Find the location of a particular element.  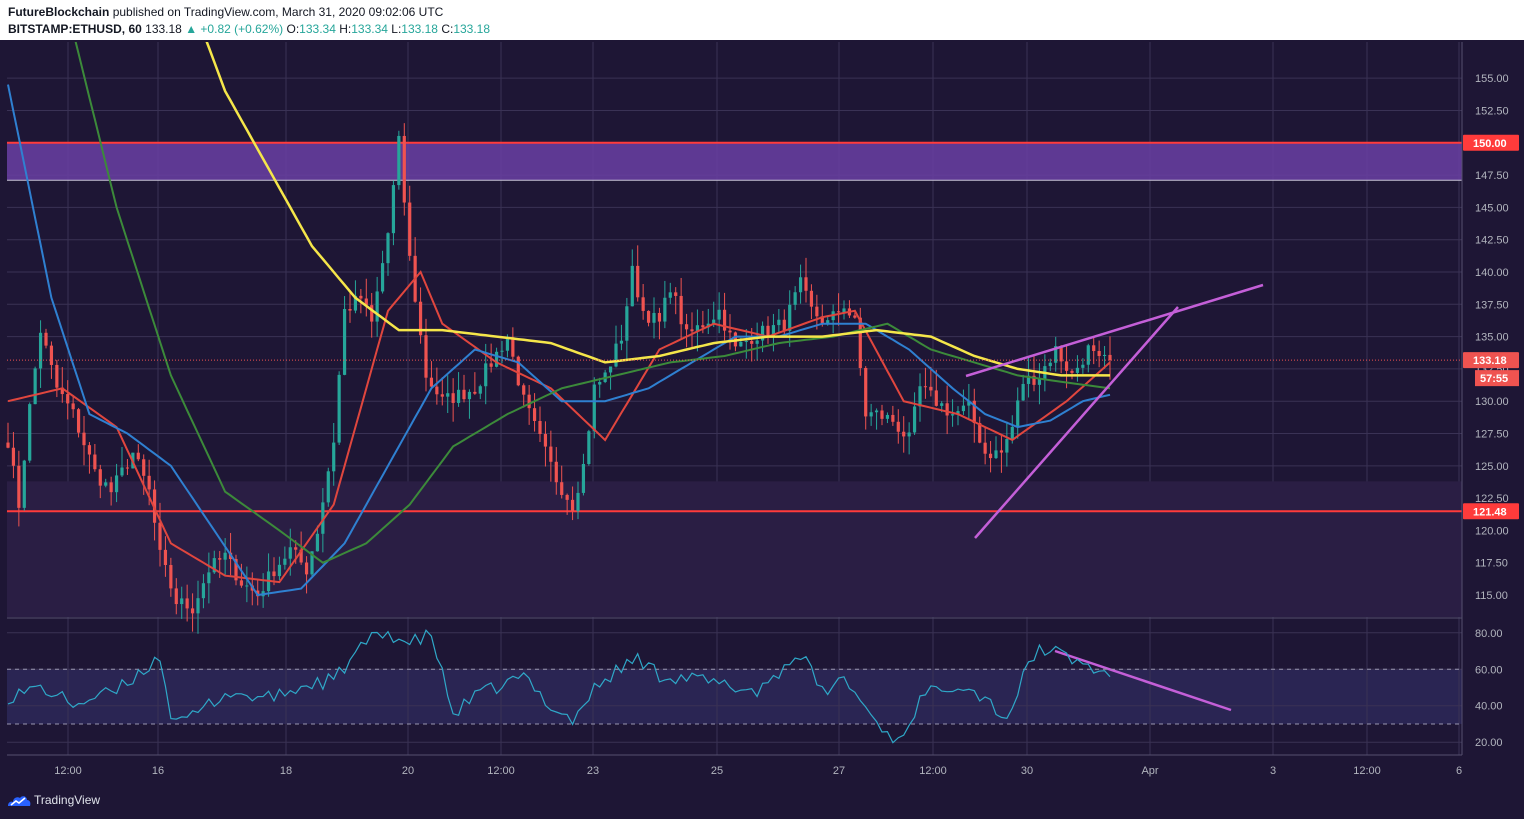

level-121-tag-label: 121.48 is located at coordinates (1490, 512).